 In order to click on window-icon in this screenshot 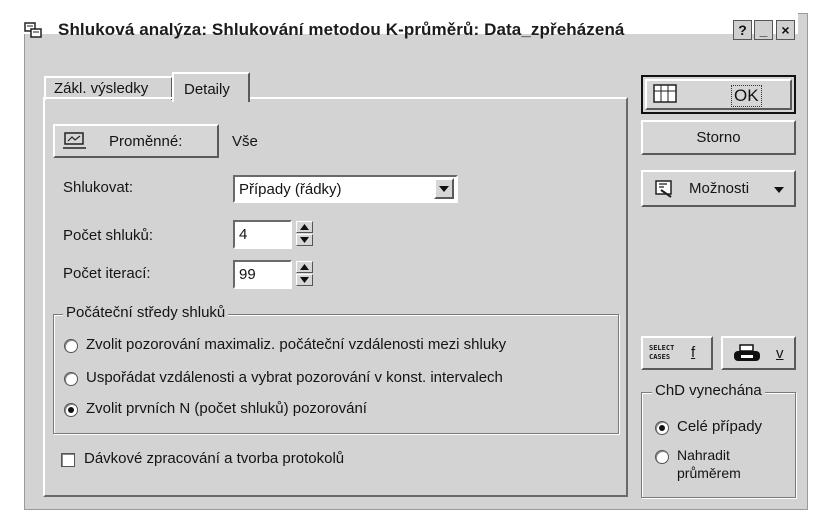, I will do `click(33, 30)`.